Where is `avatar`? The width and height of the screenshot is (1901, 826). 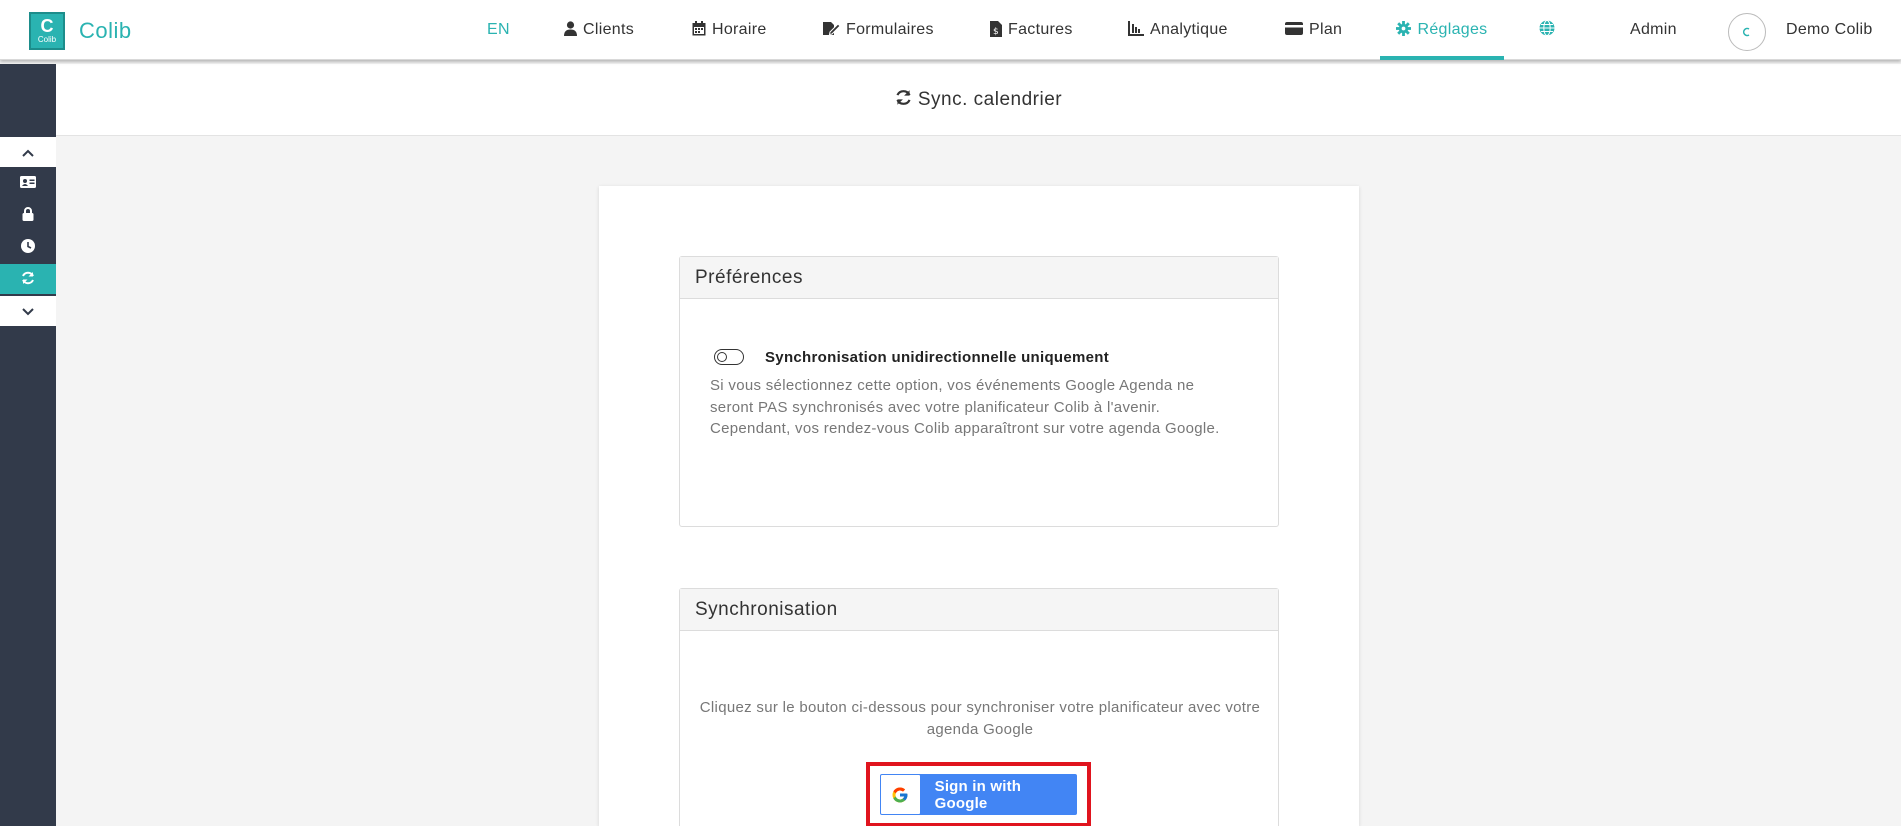 avatar is located at coordinates (1747, 32).